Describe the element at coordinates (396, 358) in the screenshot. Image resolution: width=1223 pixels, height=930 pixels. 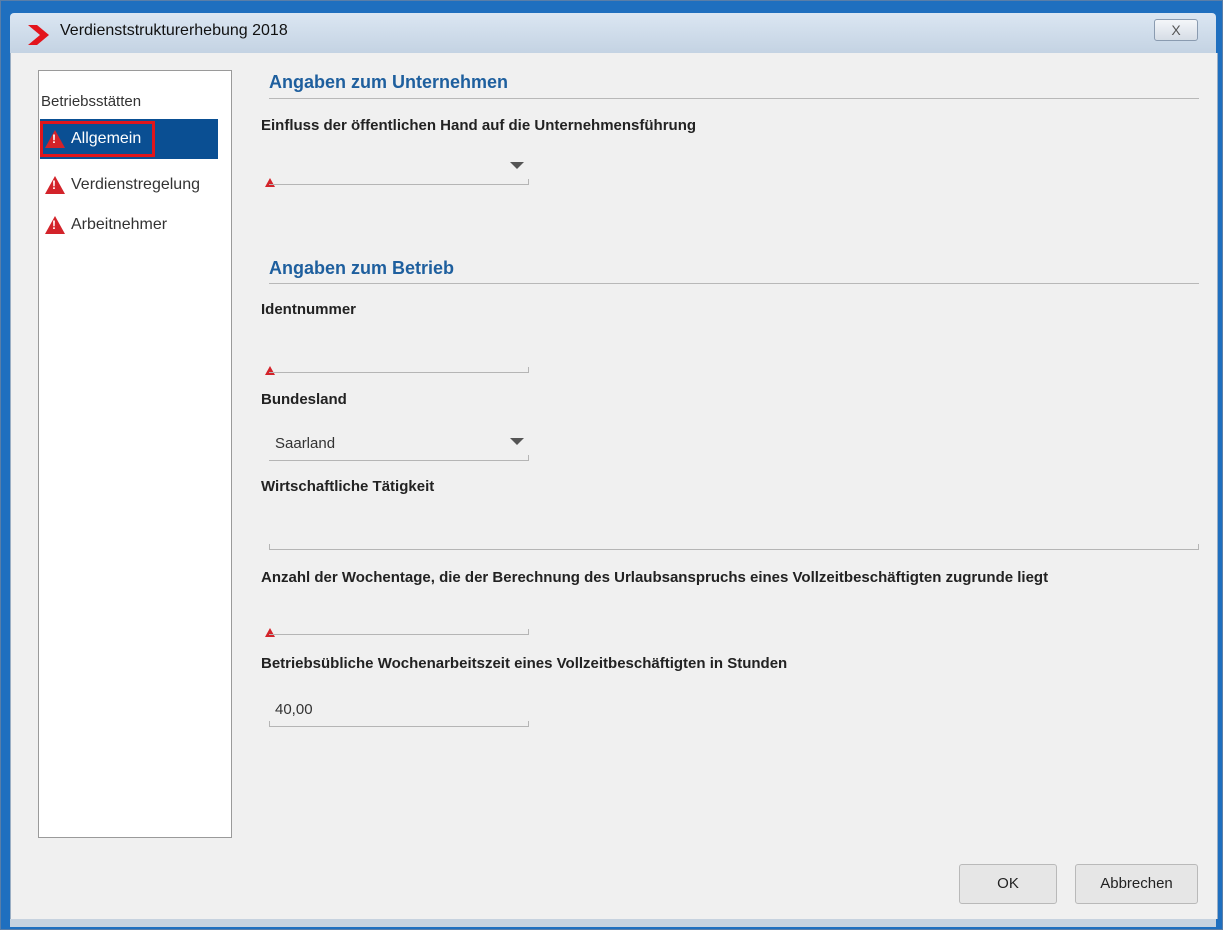
I see `identnummer-input` at that location.